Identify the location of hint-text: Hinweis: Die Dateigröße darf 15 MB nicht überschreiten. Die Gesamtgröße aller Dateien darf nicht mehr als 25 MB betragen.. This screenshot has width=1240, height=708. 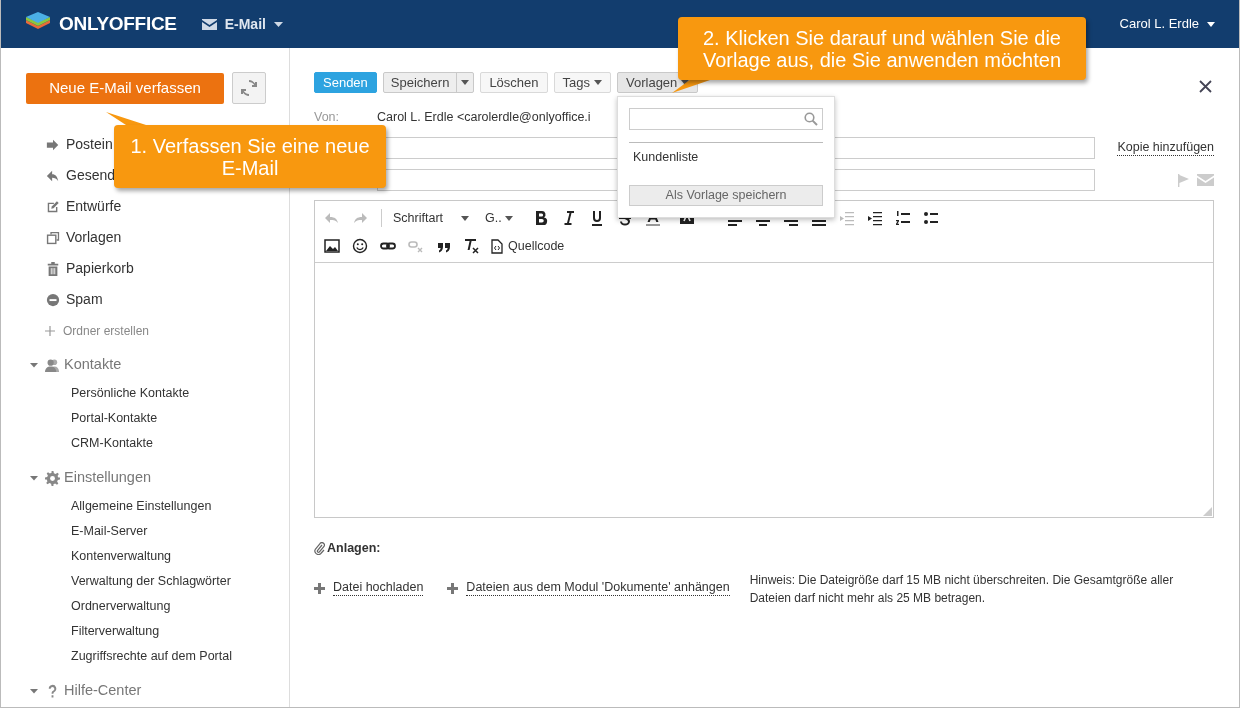
(962, 589).